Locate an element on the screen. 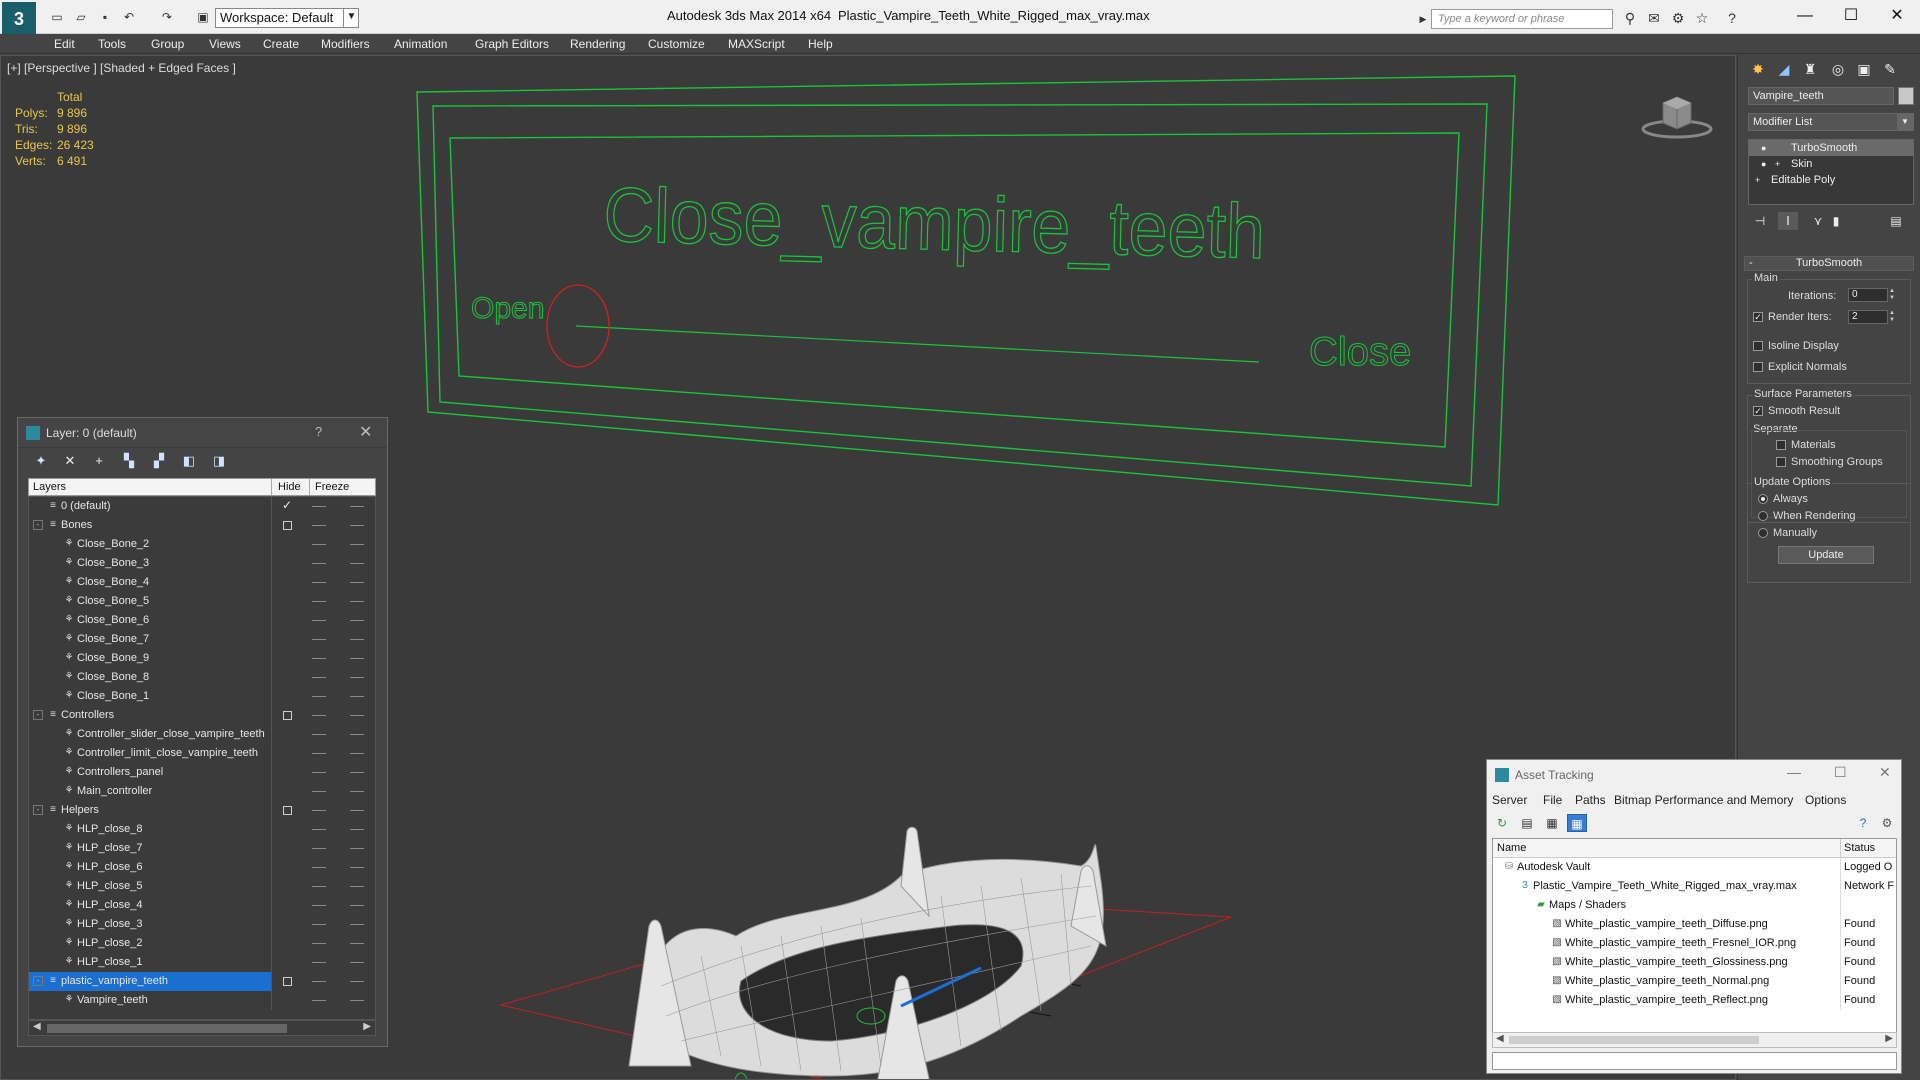  exchange-icon: ⚙ is located at coordinates (1678, 18).